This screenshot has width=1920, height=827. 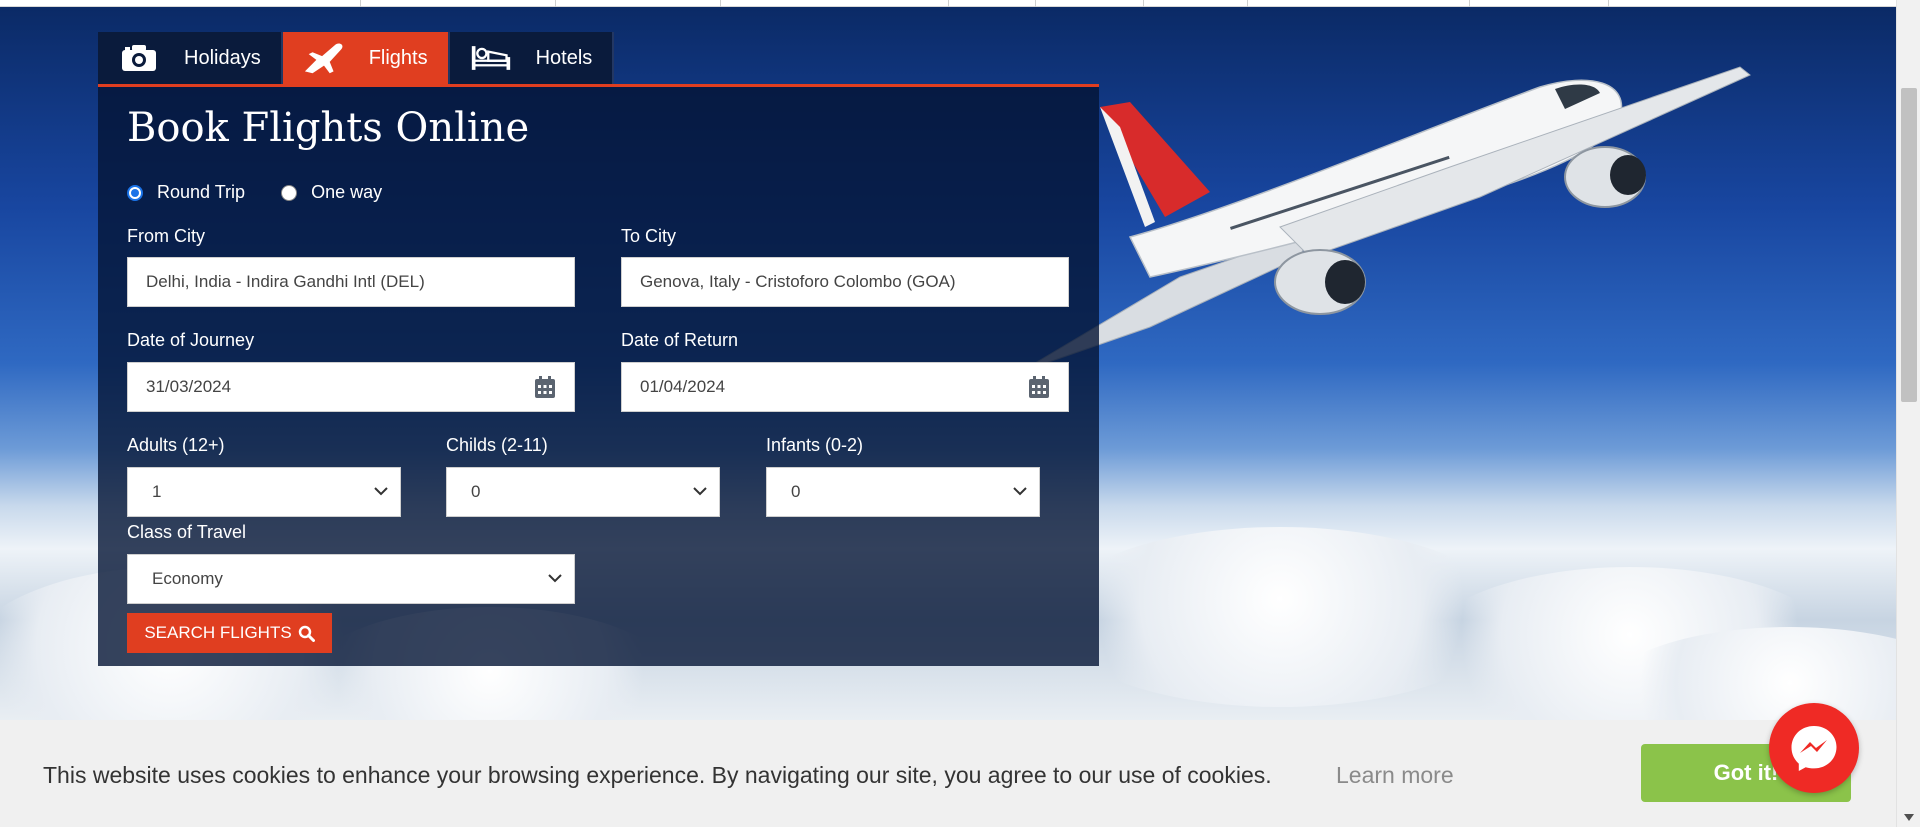 I want to click on radio-round-trip-label: Round Trip, so click(x=201, y=192).